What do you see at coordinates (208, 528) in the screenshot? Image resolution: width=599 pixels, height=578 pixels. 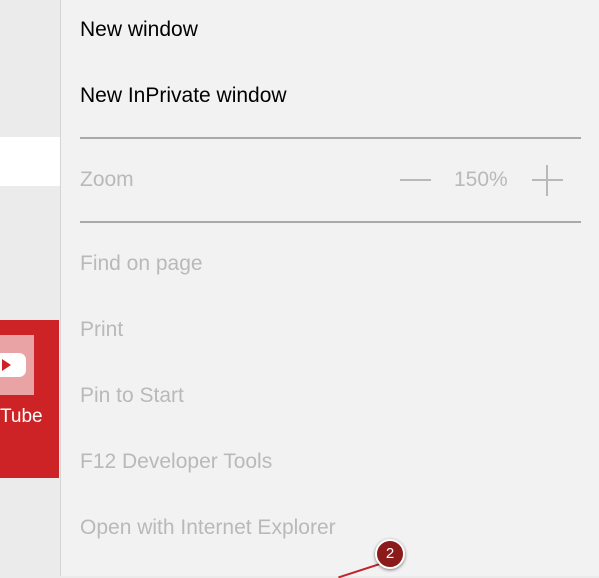 I see `menu-item-open-with-ie: Open with Internet Explorer` at bounding box center [208, 528].